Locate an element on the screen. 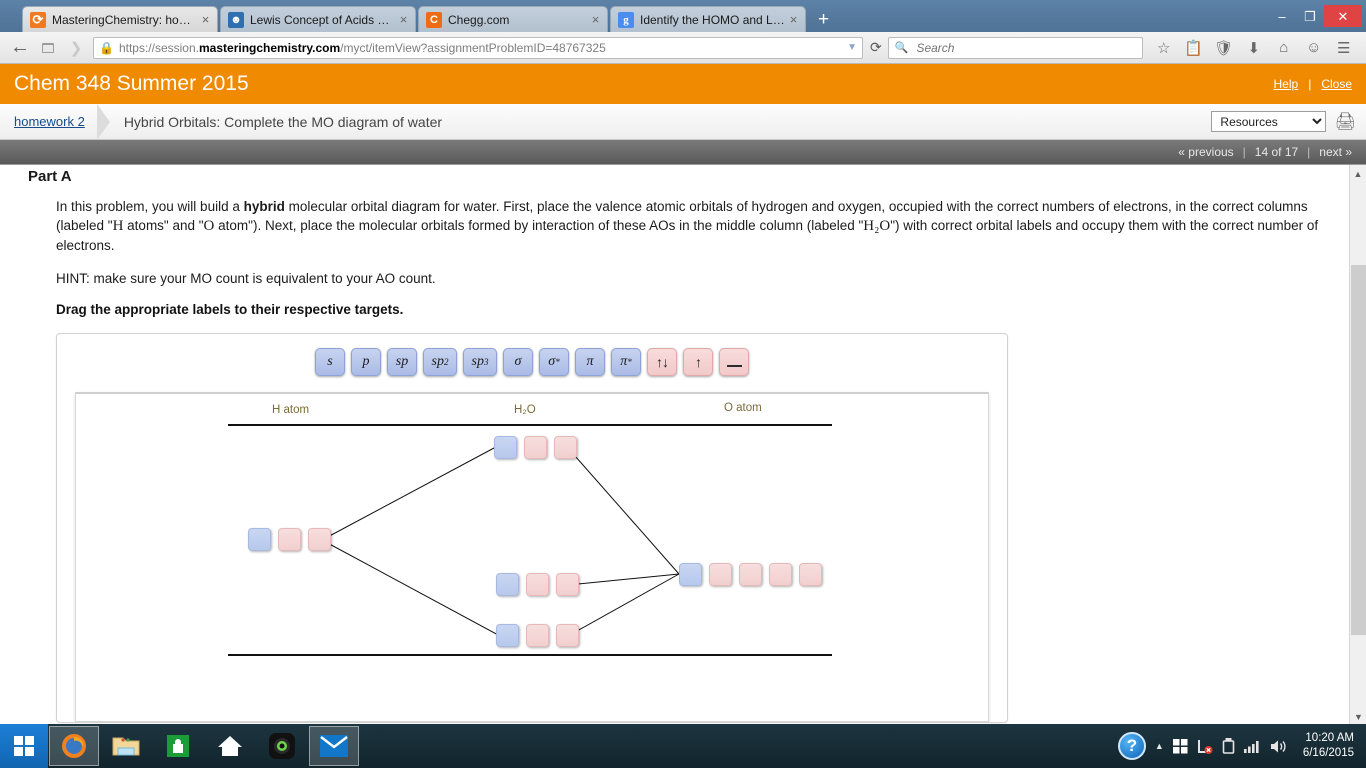 Image resolution: width=1366 pixels, height=768 pixels. home-icon: ⌂ is located at coordinates (1284, 48).